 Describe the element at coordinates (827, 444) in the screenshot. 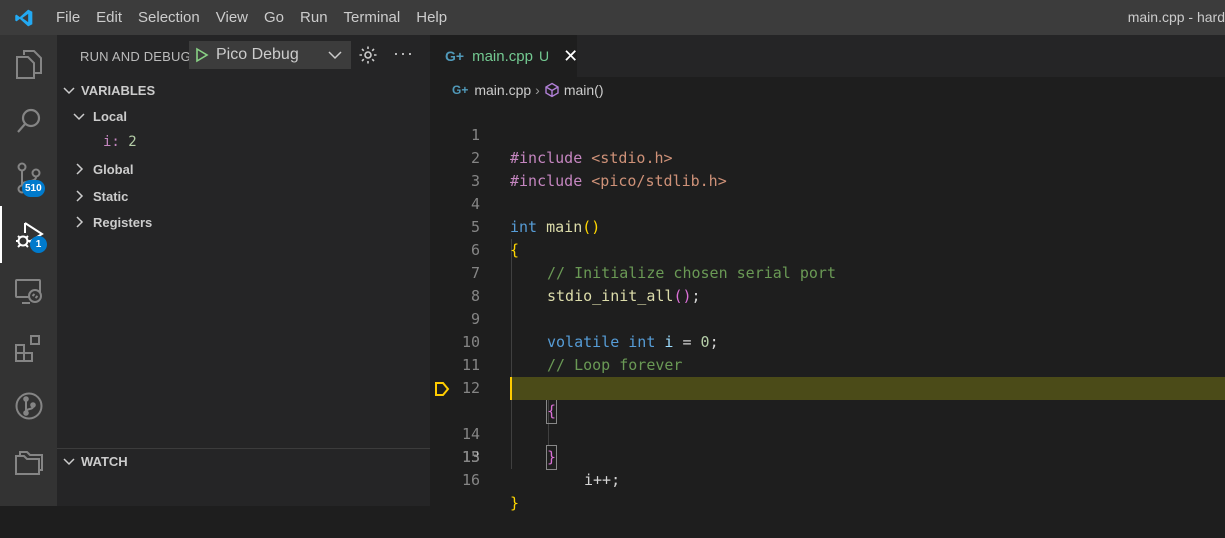

I see `code-line: 15` at that location.